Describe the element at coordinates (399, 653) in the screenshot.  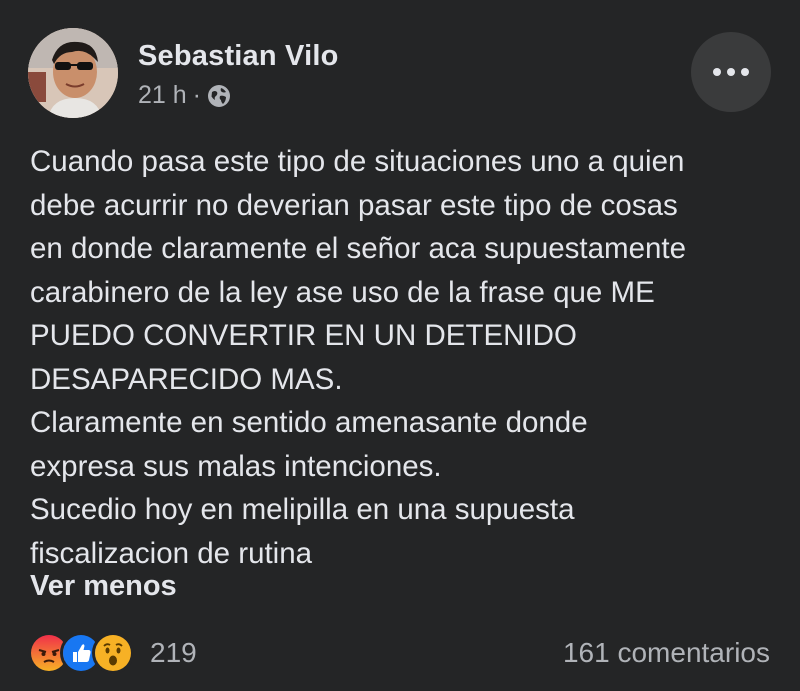
I see `post-footer: 219 161 comentarios` at that location.